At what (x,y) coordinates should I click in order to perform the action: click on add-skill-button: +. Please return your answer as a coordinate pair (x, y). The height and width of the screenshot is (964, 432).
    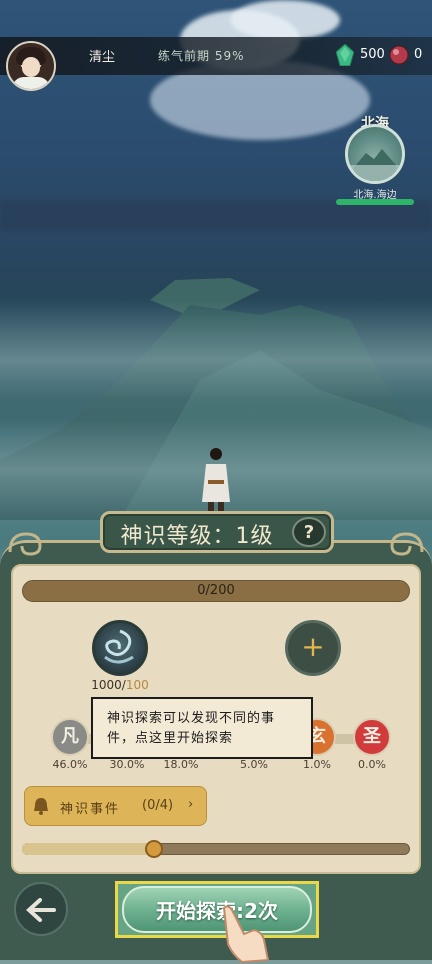
    Looking at the image, I should click on (313, 648).